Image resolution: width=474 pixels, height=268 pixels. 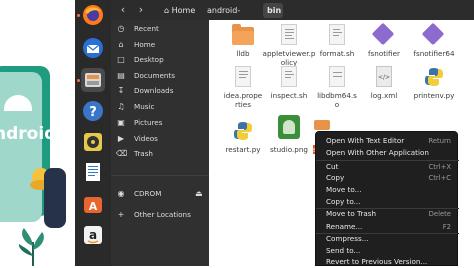 I want to click on thunderbird-icon, so click(x=93, y=48).